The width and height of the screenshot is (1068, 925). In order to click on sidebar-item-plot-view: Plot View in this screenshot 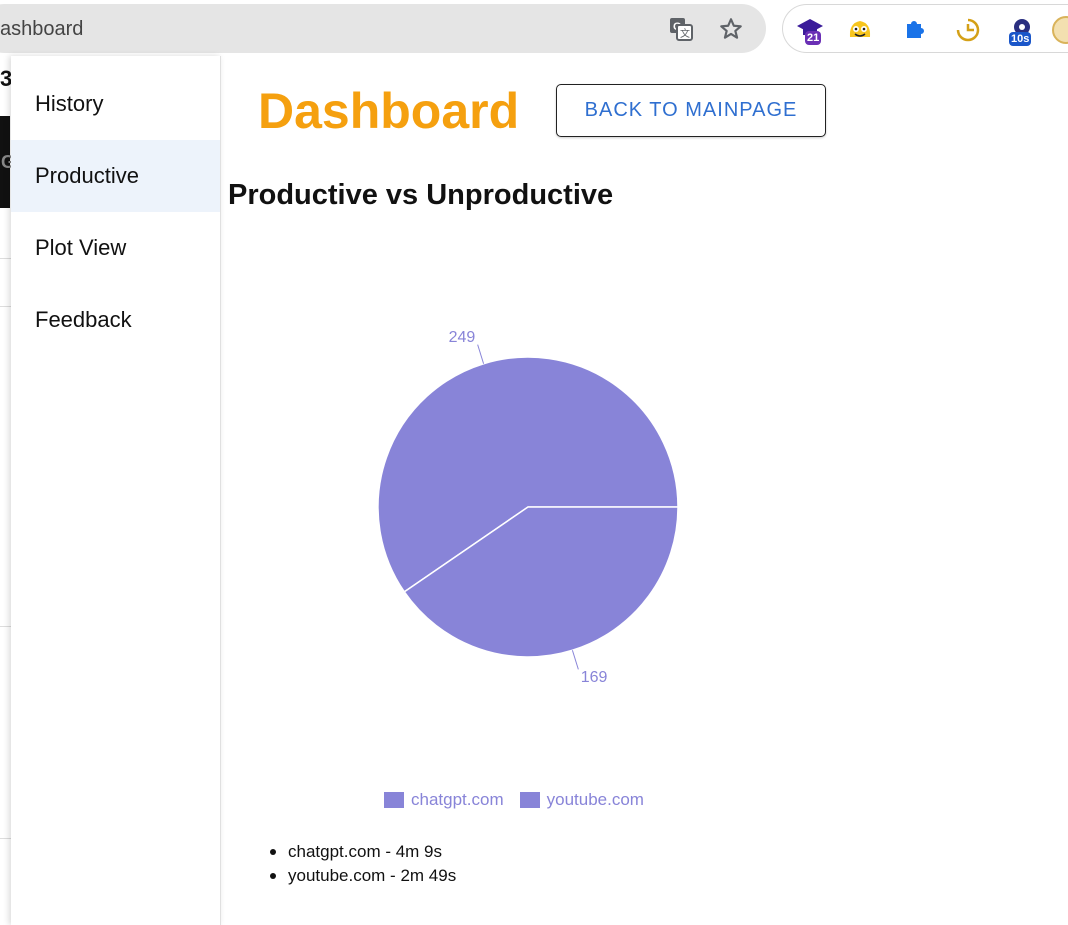, I will do `click(115, 248)`.